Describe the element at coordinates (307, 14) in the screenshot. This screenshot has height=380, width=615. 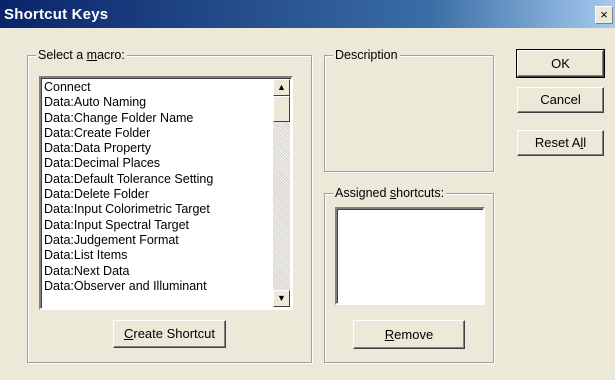
I see `title-bar: Shortcut Keys ×` at that location.